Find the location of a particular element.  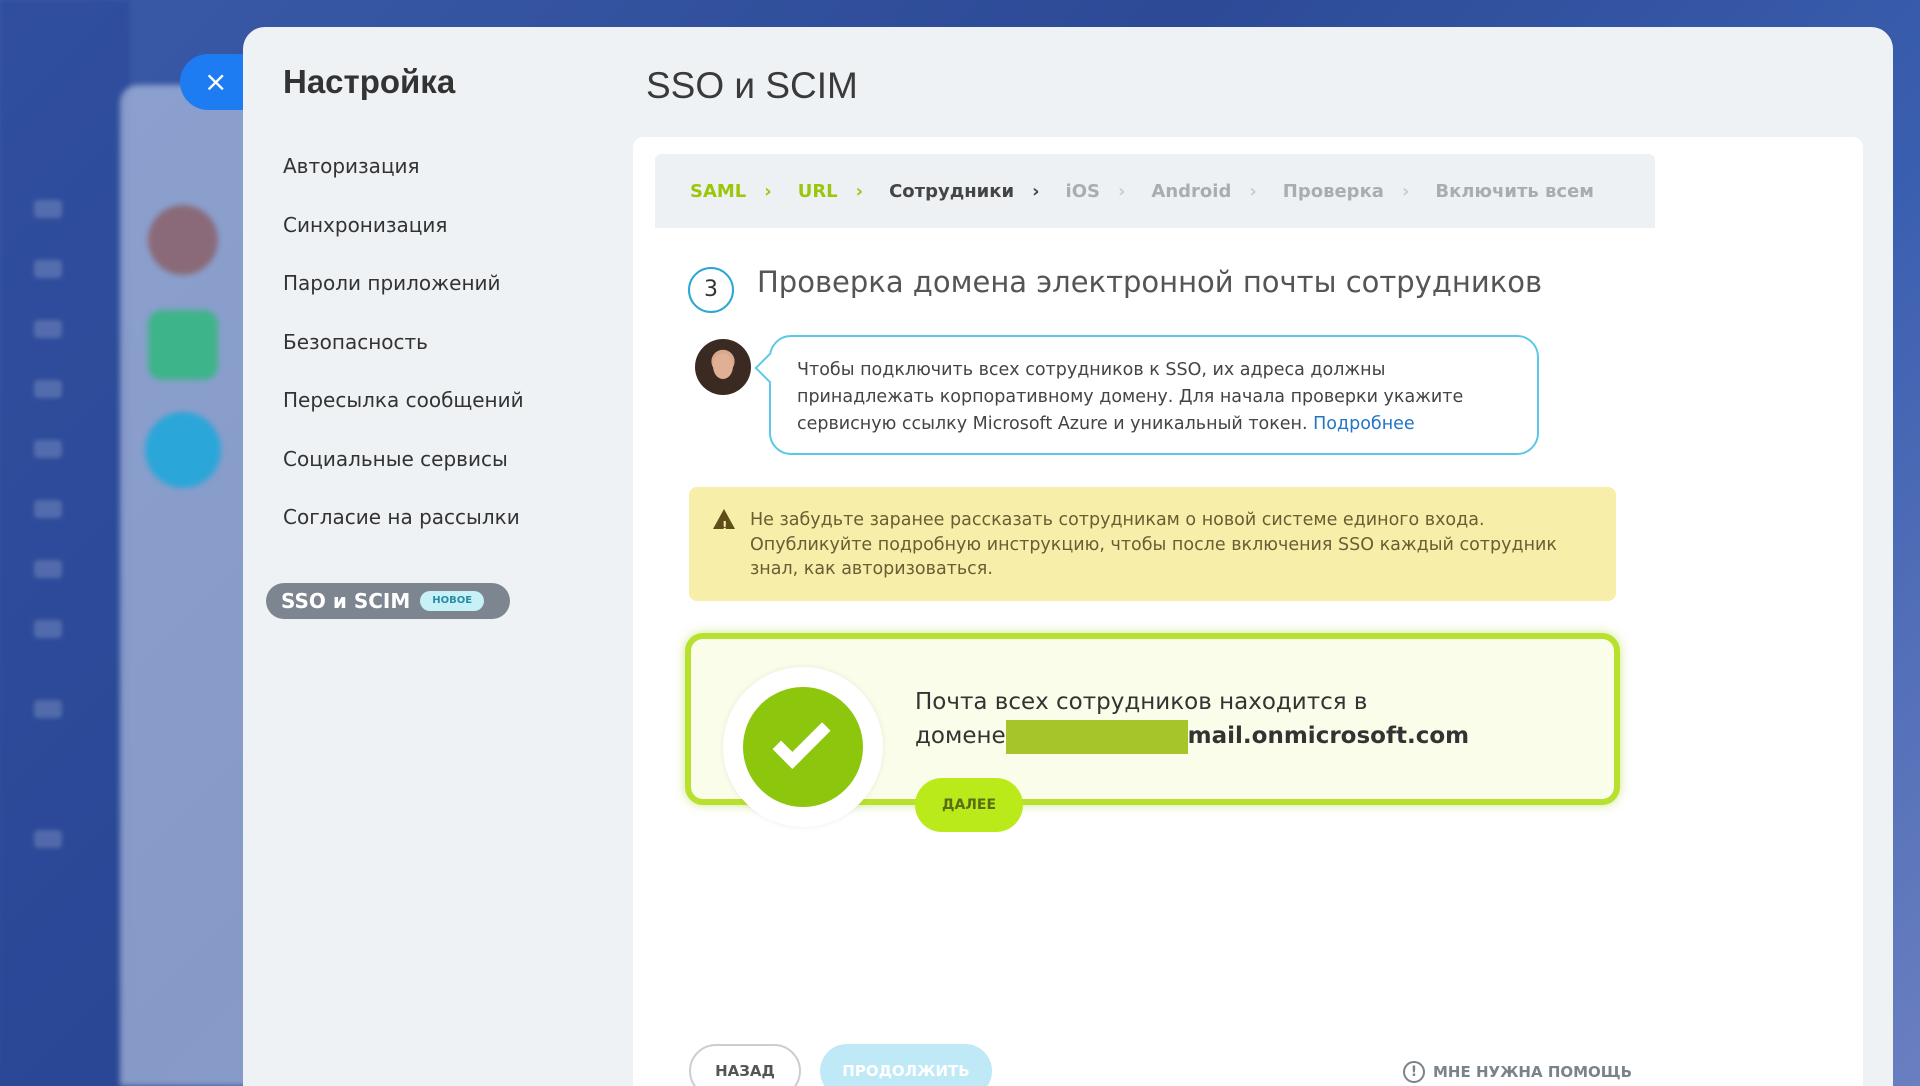

step-android: Android is located at coordinates (1191, 191).